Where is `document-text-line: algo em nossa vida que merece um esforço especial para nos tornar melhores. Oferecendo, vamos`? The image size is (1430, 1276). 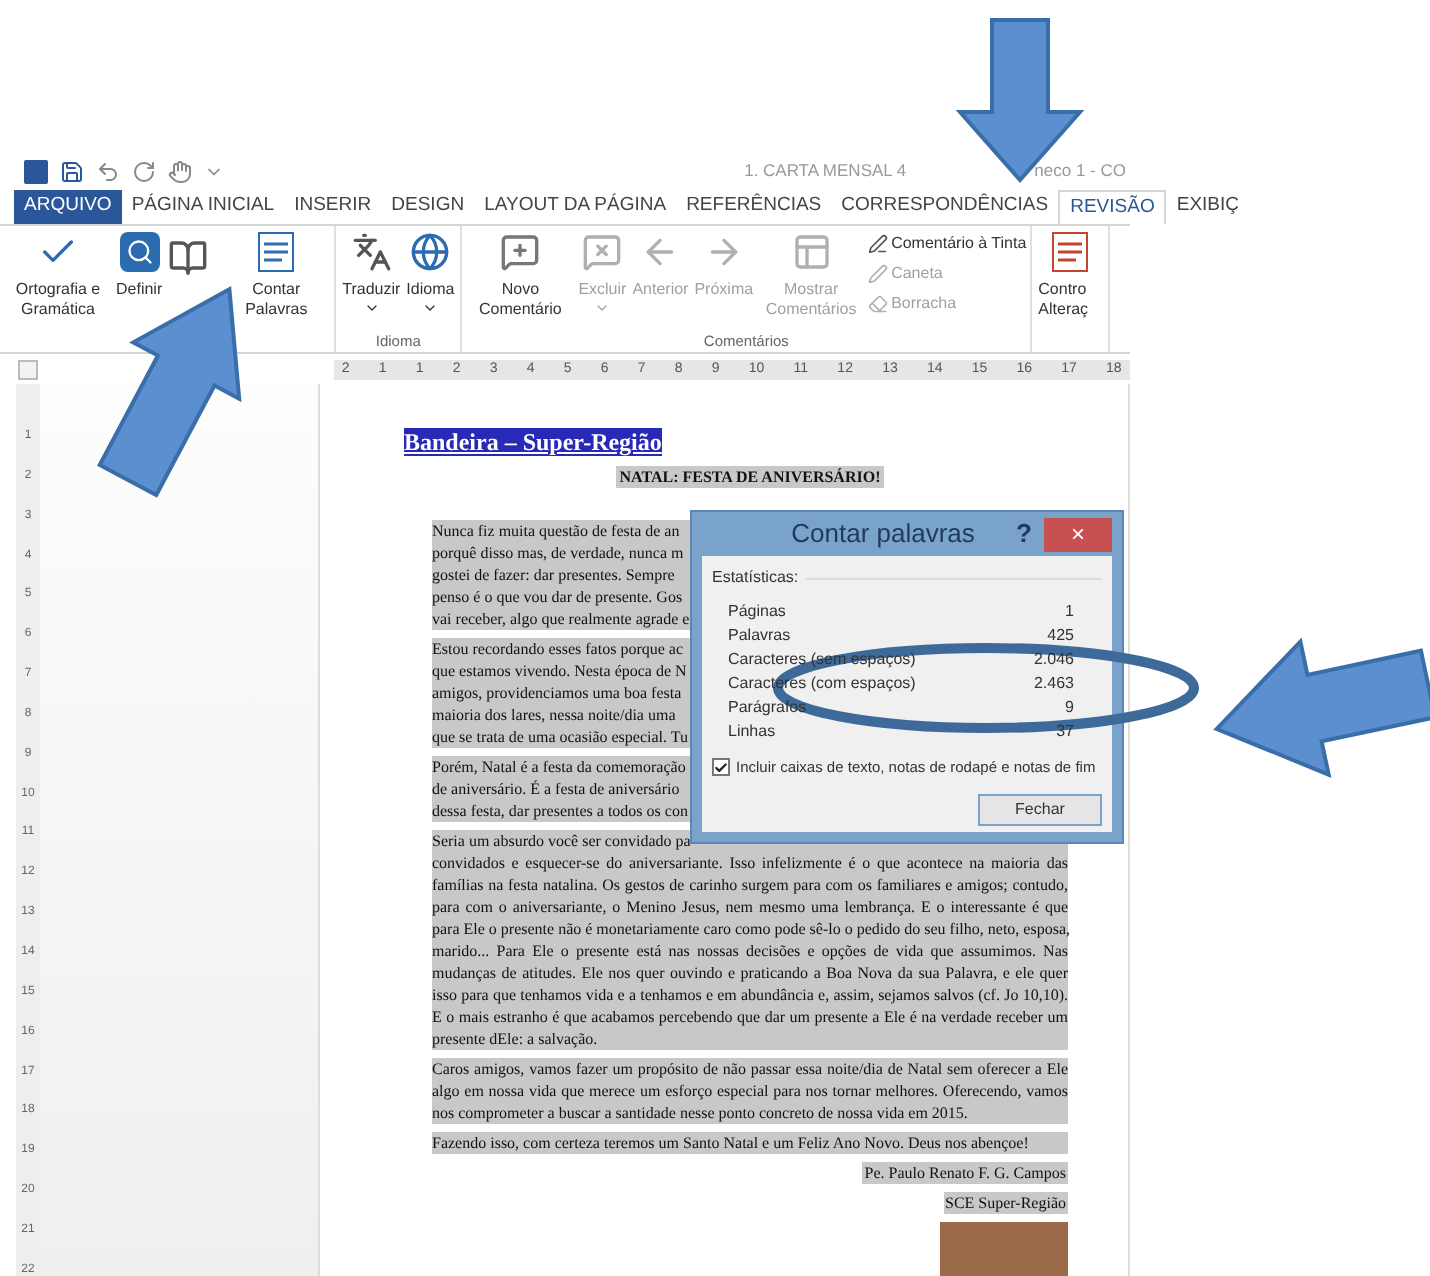 document-text-line: algo em nossa vida que merece um esforço especial para nos tornar melhores. Oferecendo, vamos is located at coordinates (750, 1091).